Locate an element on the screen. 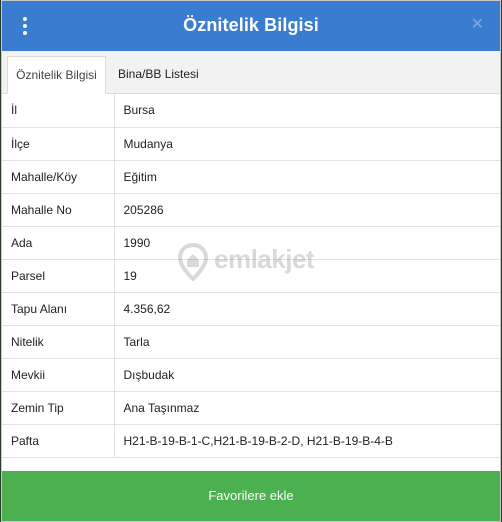  tab-attribute-info: Öznitelik Bilgisi is located at coordinates (56, 75).